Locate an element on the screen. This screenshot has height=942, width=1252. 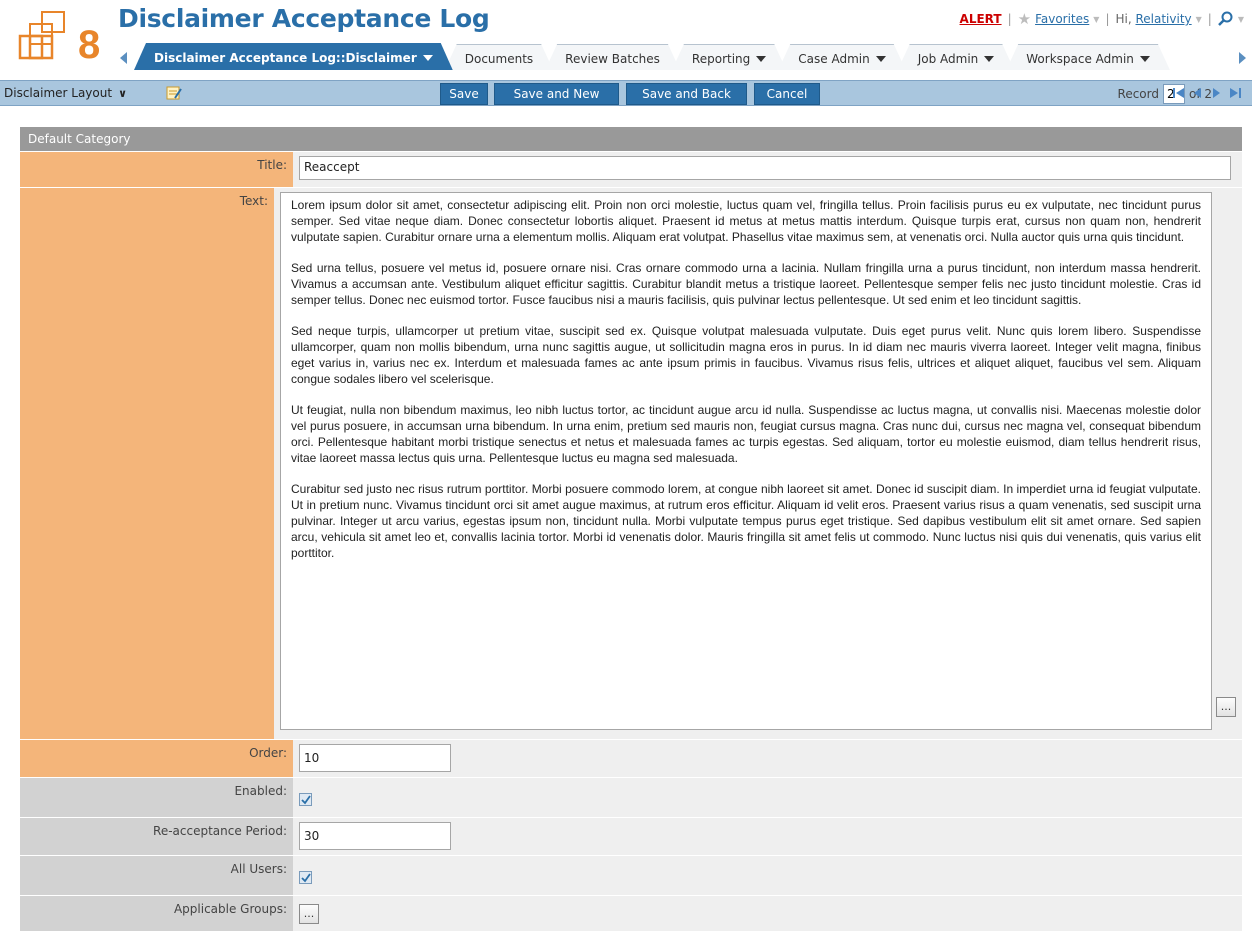
save-and-new-button: Save and New is located at coordinates (556, 94).